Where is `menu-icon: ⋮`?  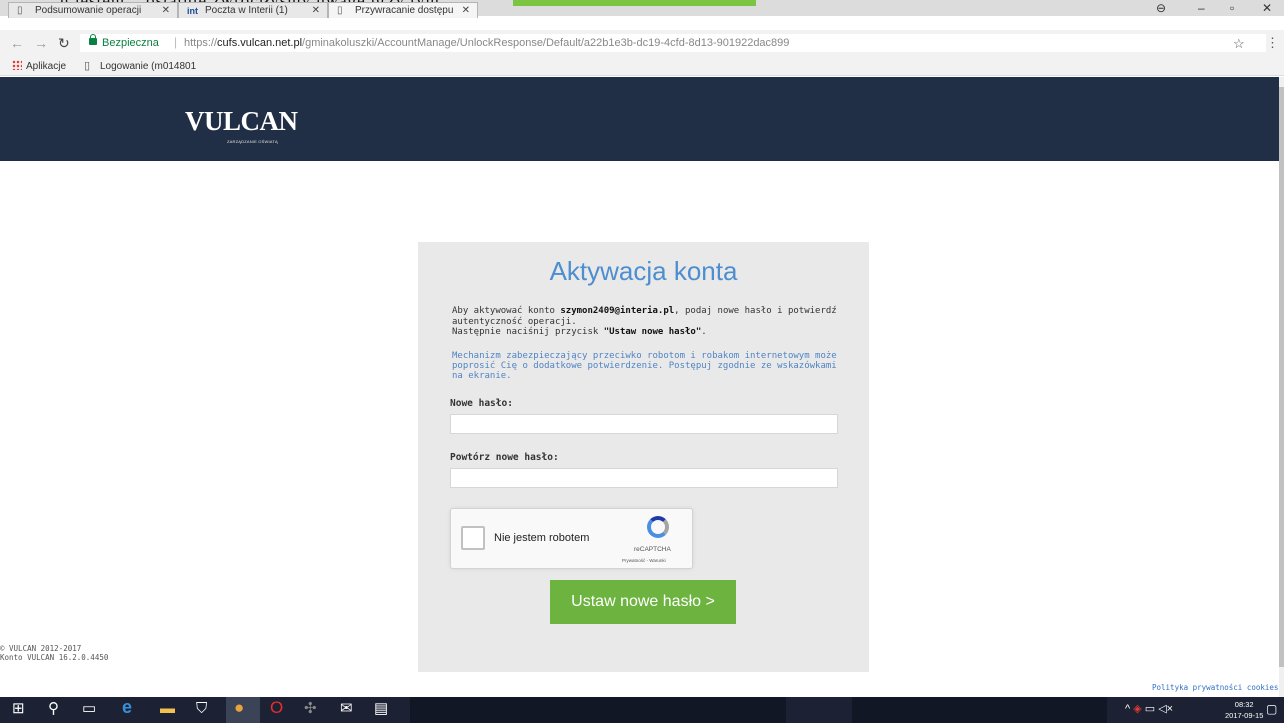 menu-icon: ⋮ is located at coordinates (1272, 43).